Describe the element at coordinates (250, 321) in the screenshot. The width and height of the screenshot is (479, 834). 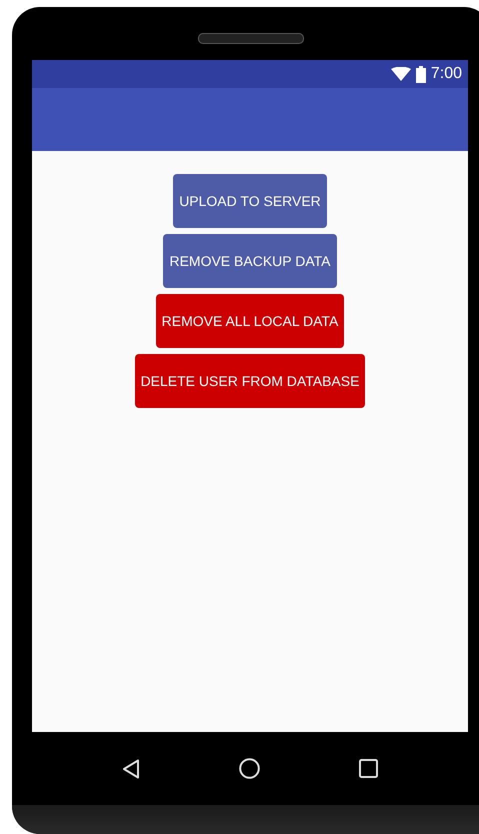
I see `danger-button: REMOVE ALL LOCAL DATA` at that location.